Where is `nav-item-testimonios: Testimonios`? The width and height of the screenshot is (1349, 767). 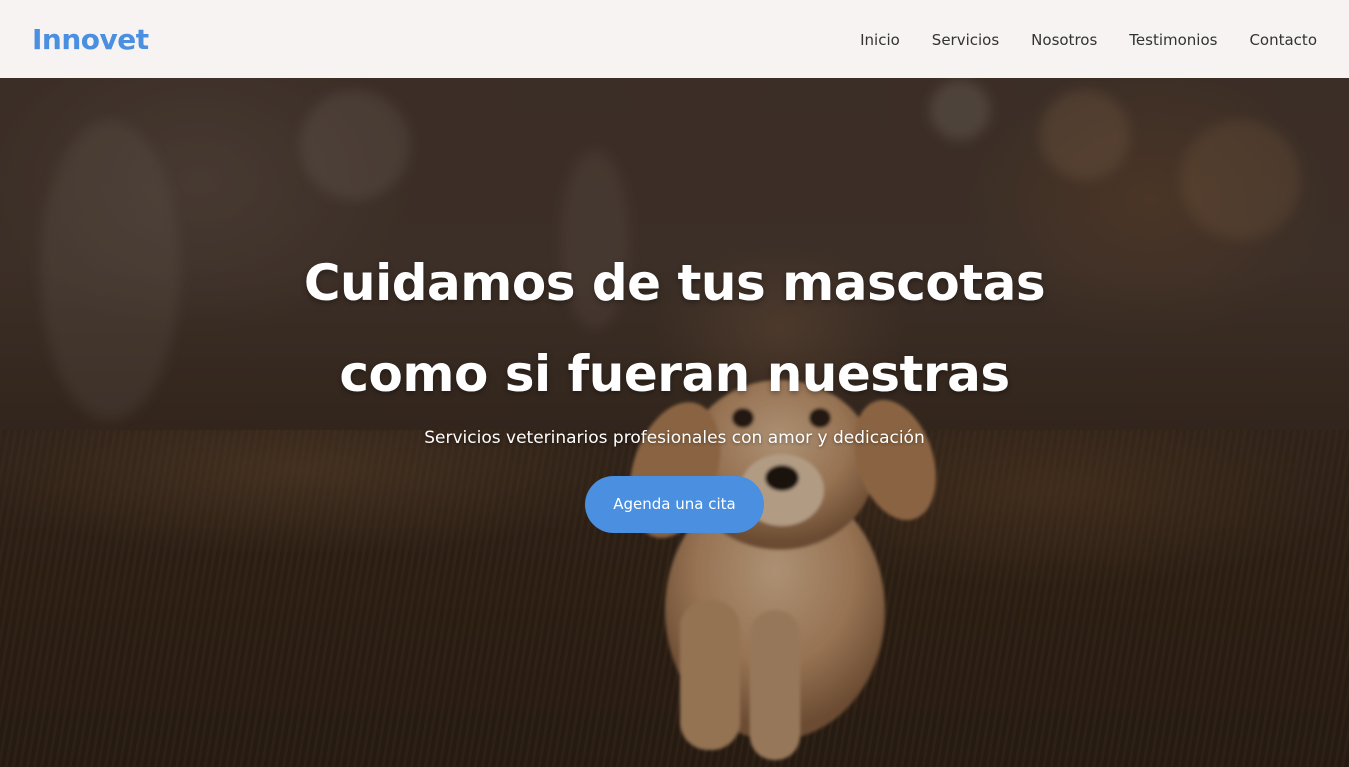
nav-item-testimonios: Testimonios is located at coordinates (1173, 40).